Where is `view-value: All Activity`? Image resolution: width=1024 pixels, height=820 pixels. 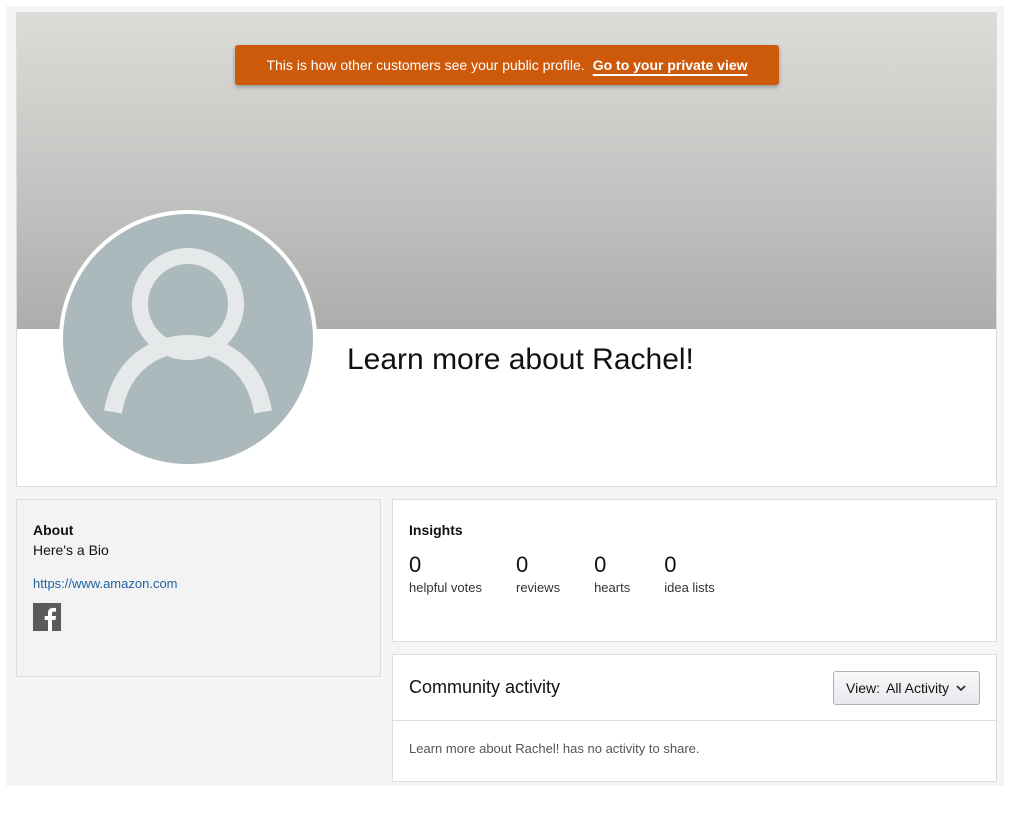 view-value: All Activity is located at coordinates (917, 687).